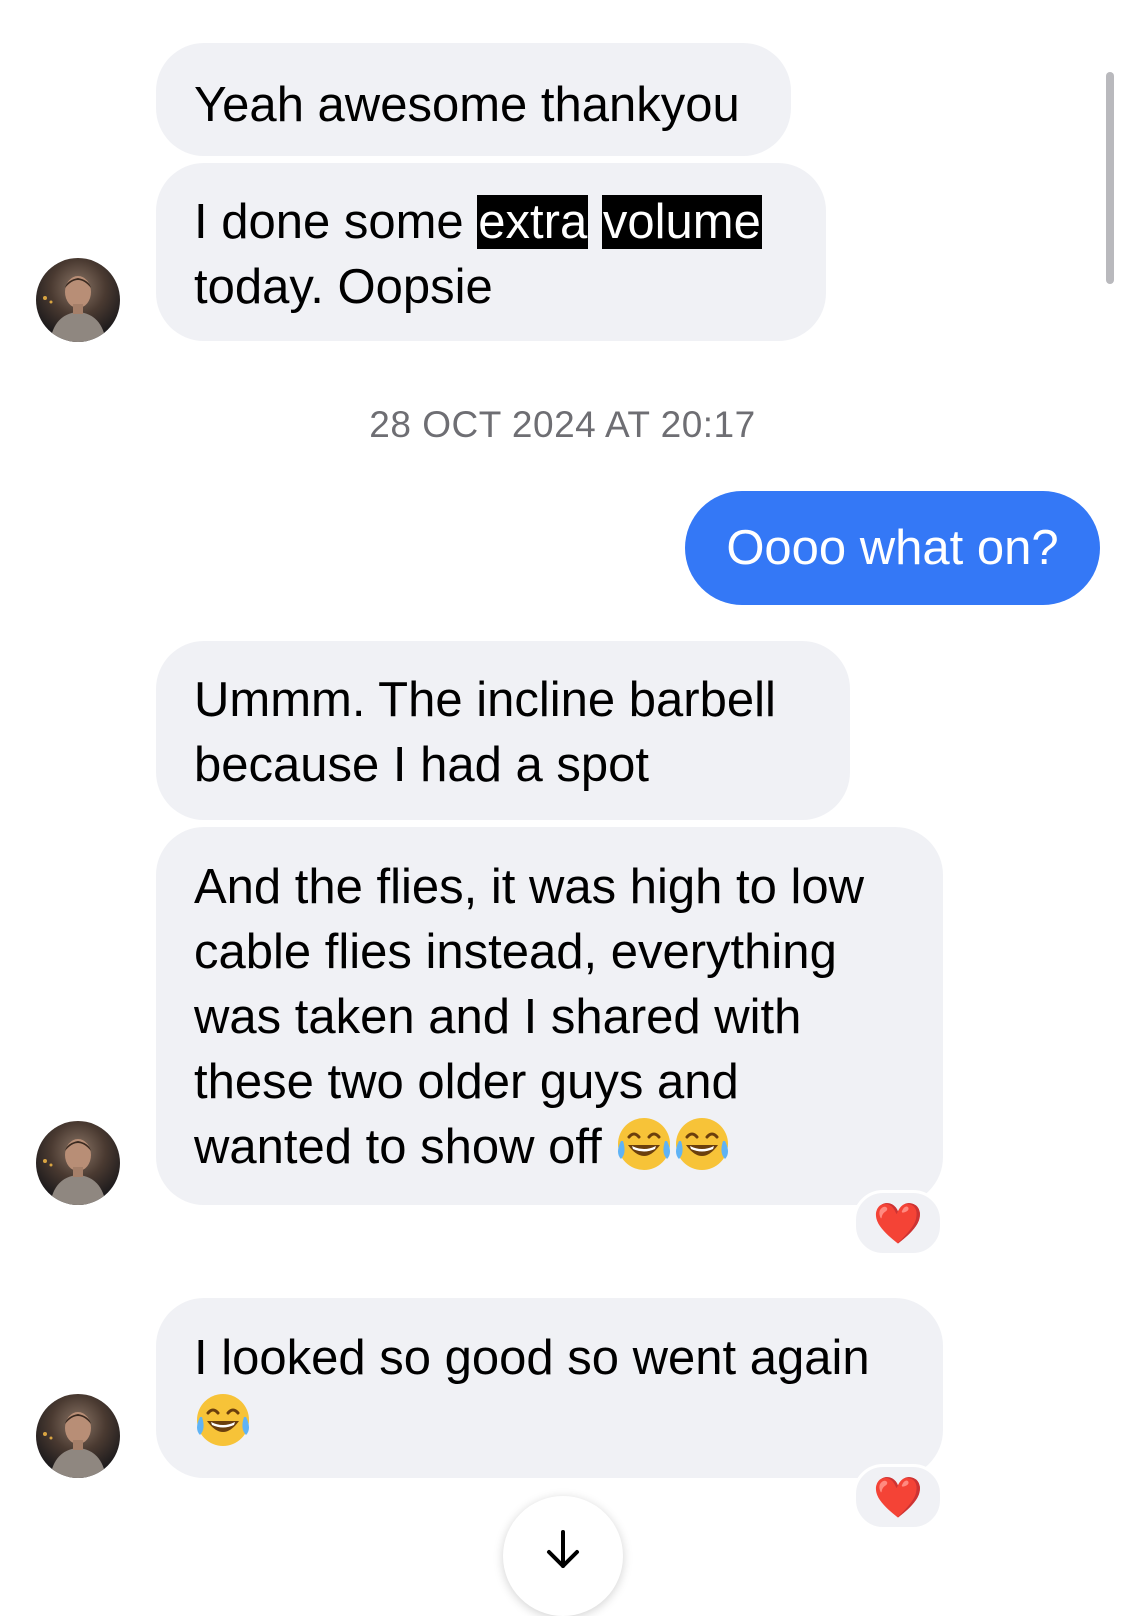  Describe the element at coordinates (563, 1549) in the screenshot. I see `arrow-down-icon` at that location.